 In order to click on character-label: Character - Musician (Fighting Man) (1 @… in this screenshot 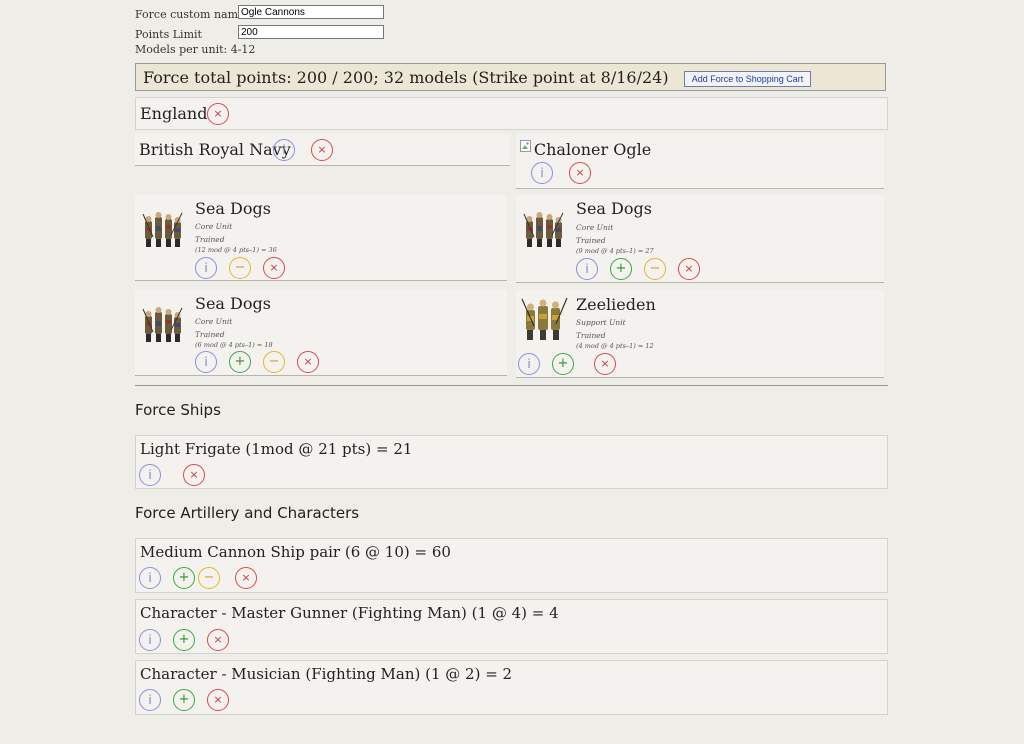, I will do `click(326, 674)`.